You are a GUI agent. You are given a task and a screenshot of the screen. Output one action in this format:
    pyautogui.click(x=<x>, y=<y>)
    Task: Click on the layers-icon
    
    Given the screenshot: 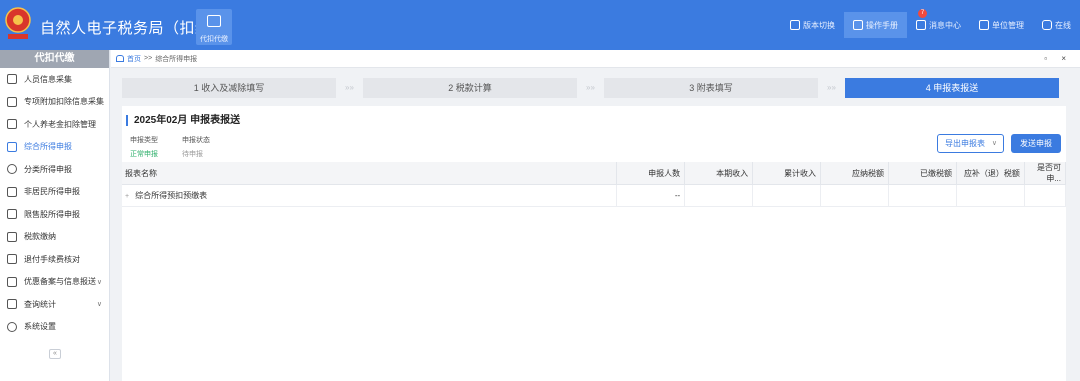 What is the action you would take?
    pyautogui.click(x=12, y=146)
    